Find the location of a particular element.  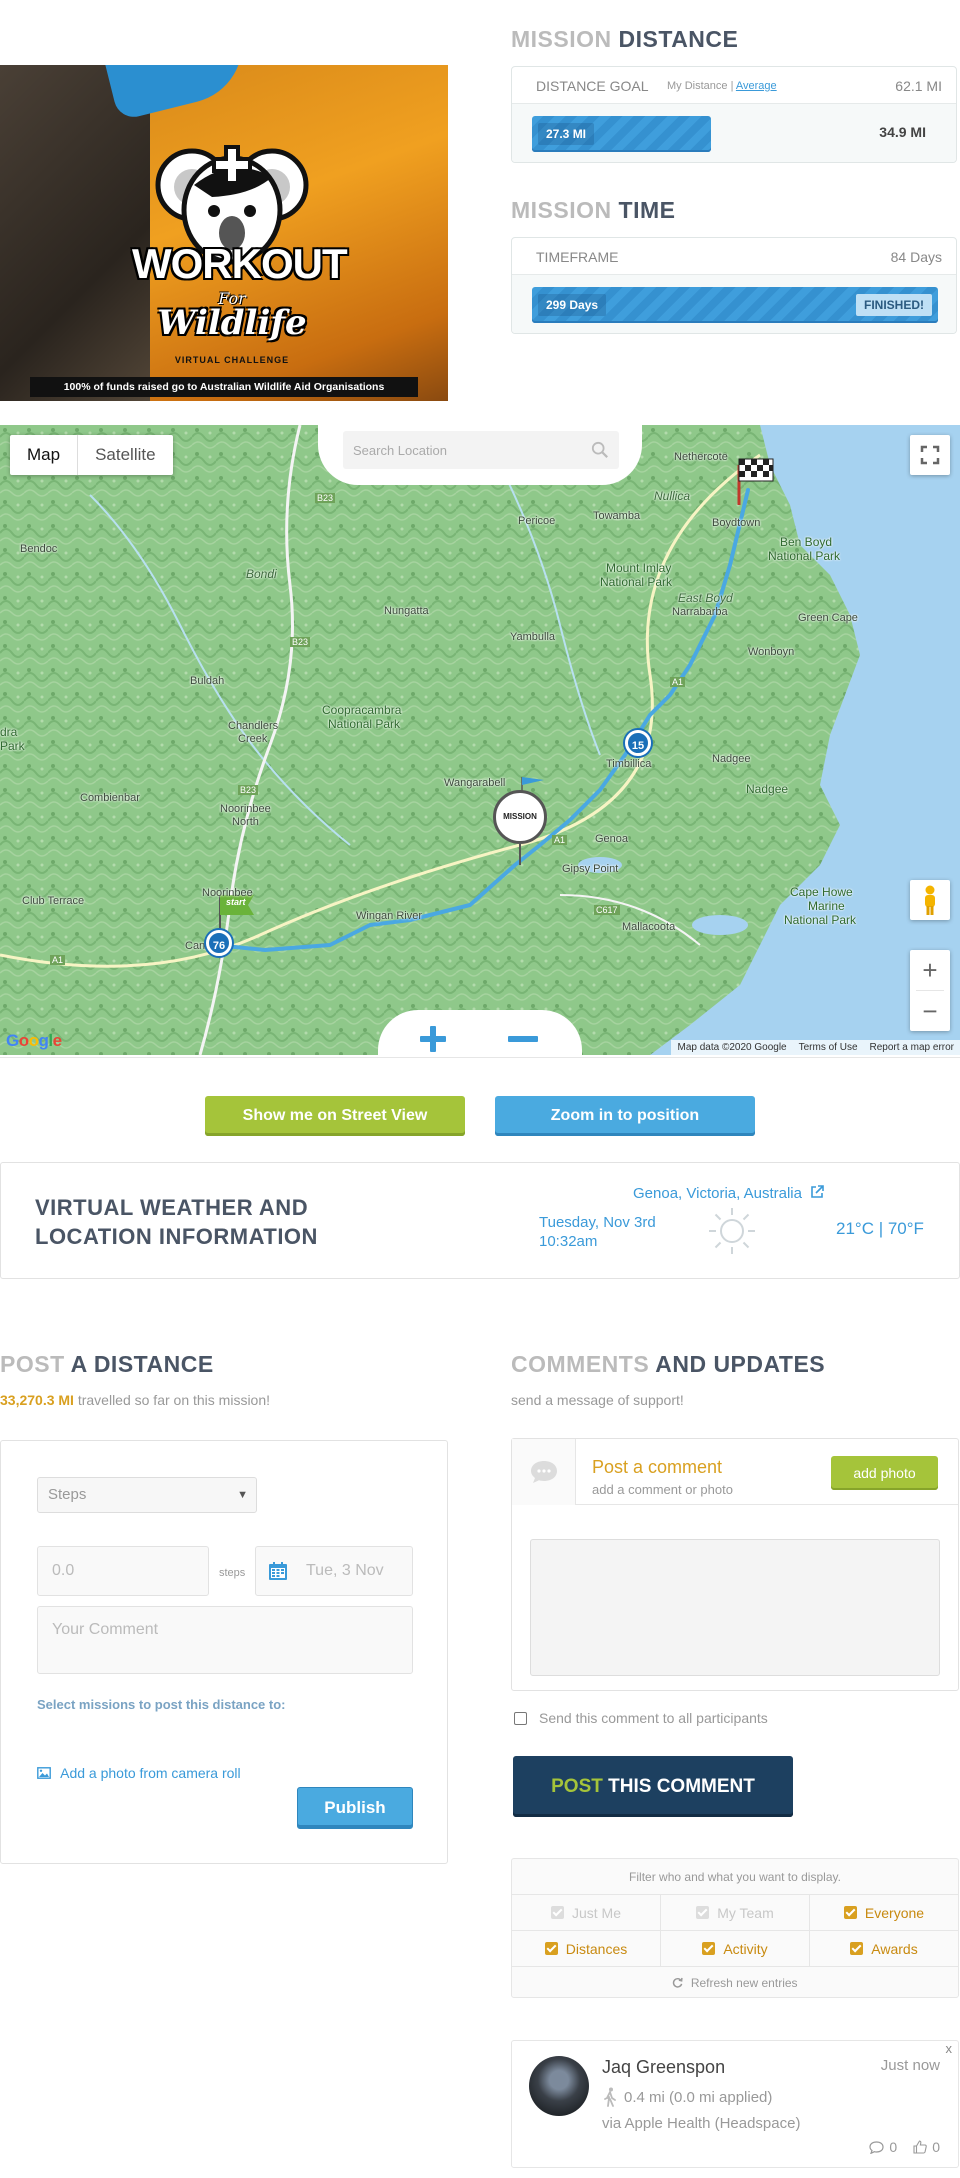

average-link: Average is located at coordinates (756, 86).